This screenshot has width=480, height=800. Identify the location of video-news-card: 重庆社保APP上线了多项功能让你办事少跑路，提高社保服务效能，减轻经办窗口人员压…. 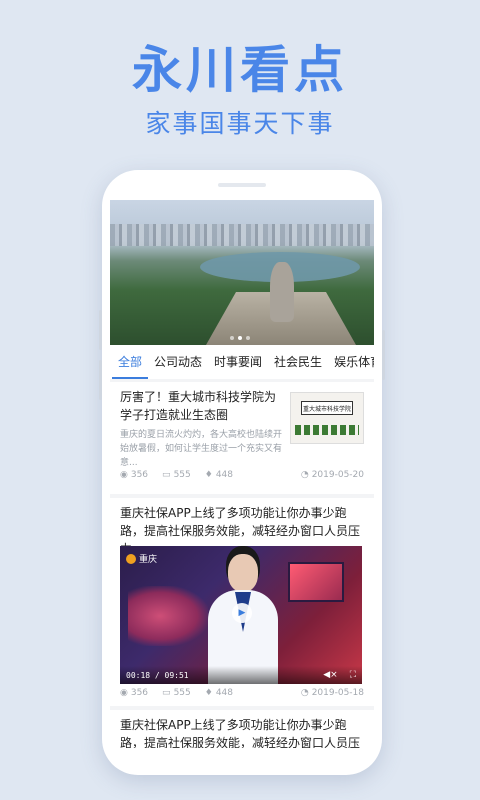
(242, 602).